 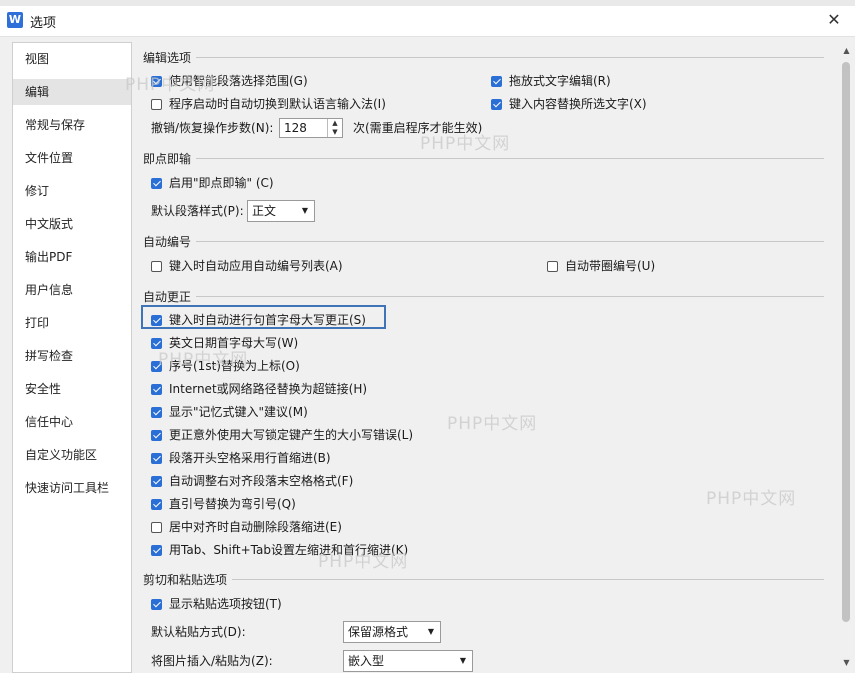 I want to click on option-label: Internet或网络路径替换为超链接(H), so click(x=268, y=389).